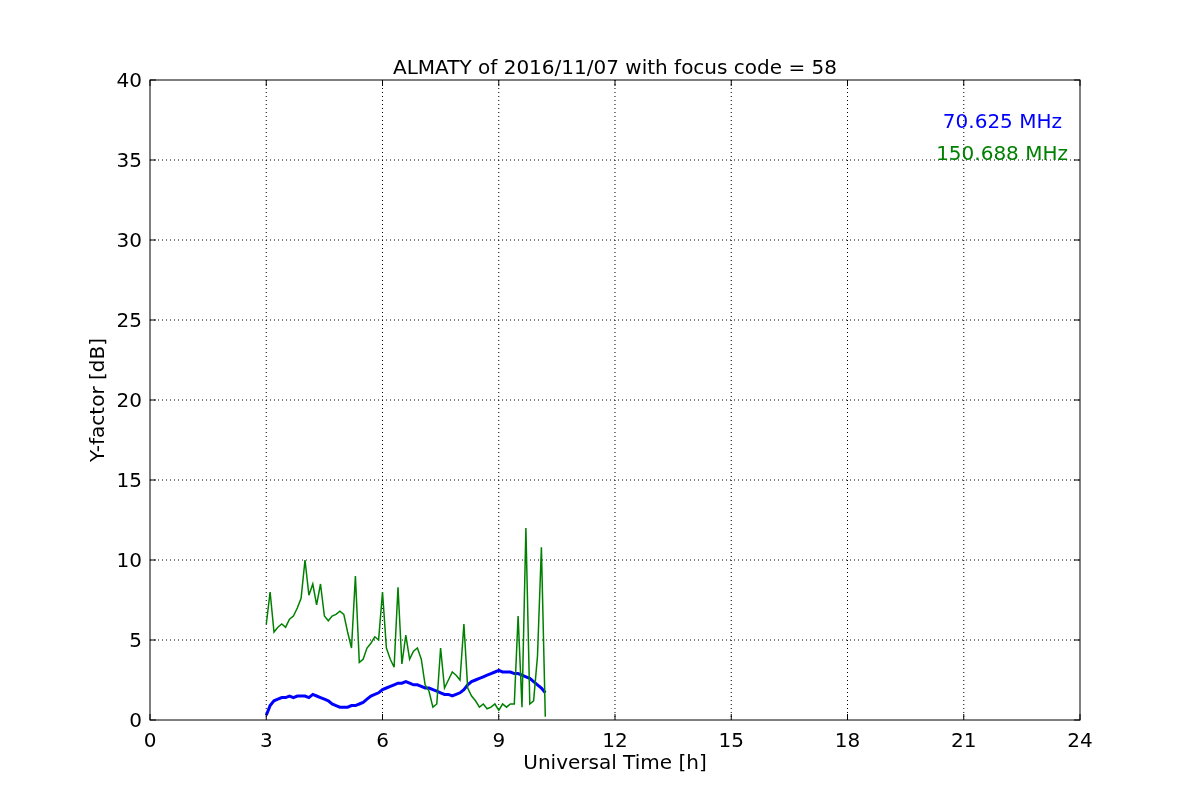 The width and height of the screenshot is (1200, 800). What do you see at coordinates (964, 740) in the screenshot?
I see `x-tick-label: 21` at bounding box center [964, 740].